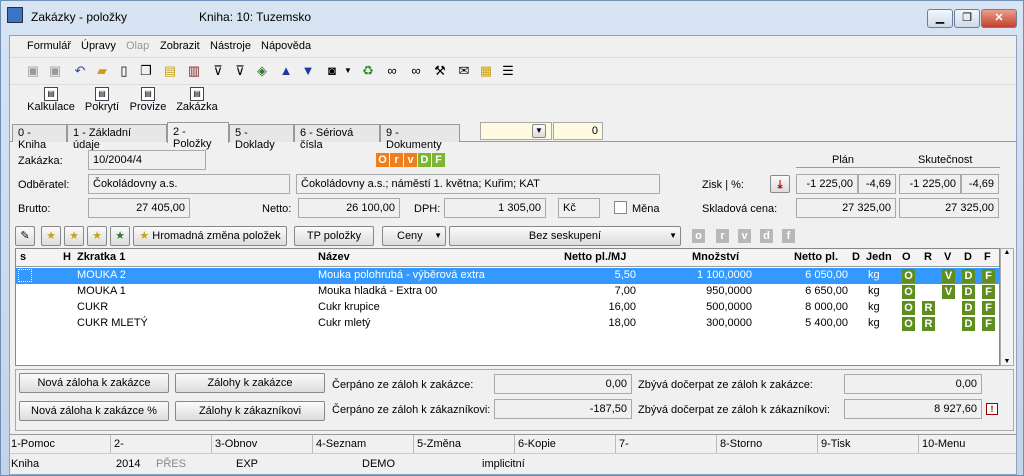 This screenshot has height=476, width=1024. Describe the element at coordinates (250, 383) in the screenshot. I see `advances-order-button: Zálohy k zakázce` at that location.